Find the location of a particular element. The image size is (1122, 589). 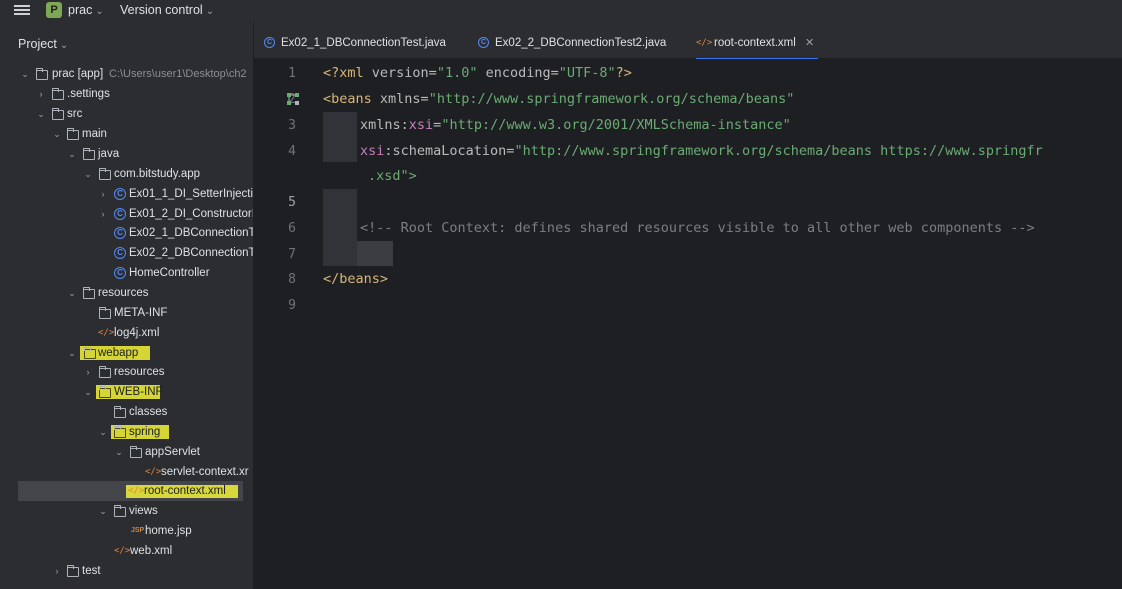

tree-item-label: Ex01_2_DI_ConstructorIr is located at coordinates (191, 214).